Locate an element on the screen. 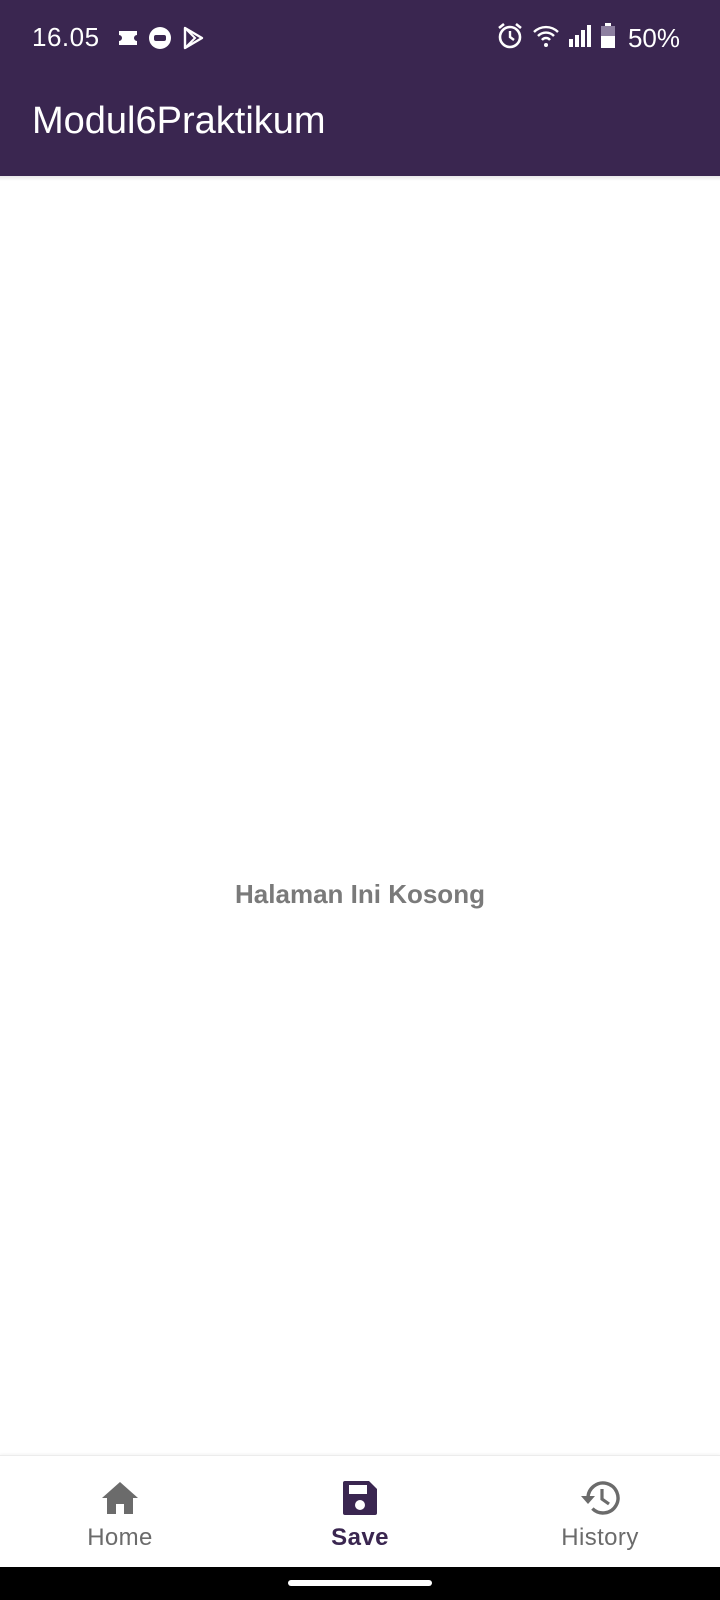 The image size is (720, 1600). nav-item-save: Save is located at coordinates (360, 1511).